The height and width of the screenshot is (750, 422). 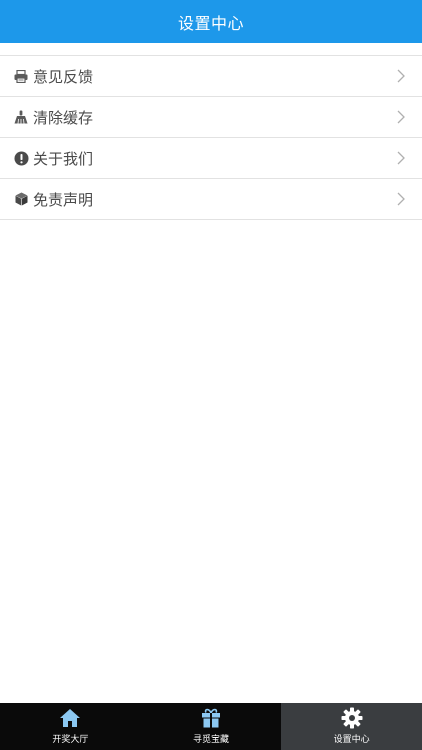 I want to click on cube-icon, so click(x=21, y=199).